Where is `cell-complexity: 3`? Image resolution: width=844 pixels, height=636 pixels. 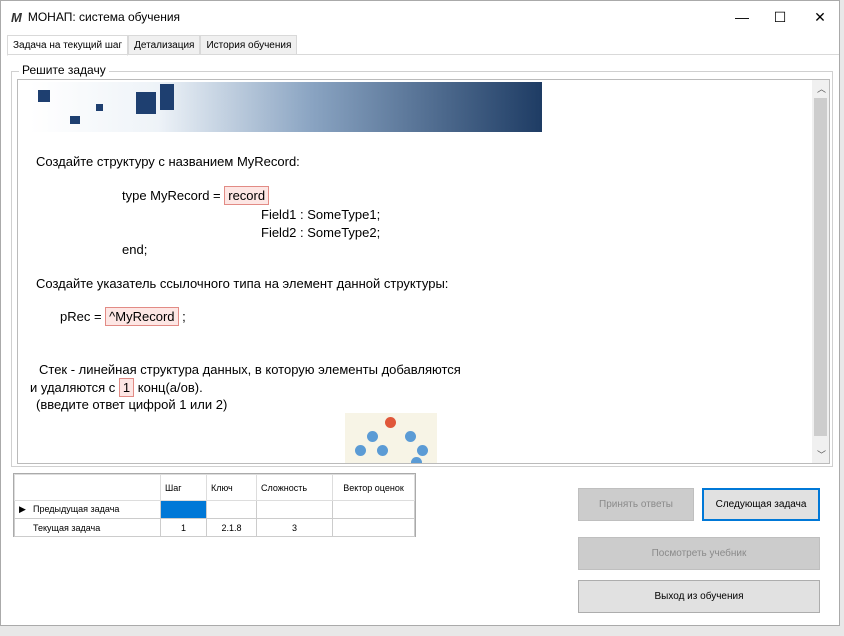
cell-complexity: 3 is located at coordinates (294, 527).